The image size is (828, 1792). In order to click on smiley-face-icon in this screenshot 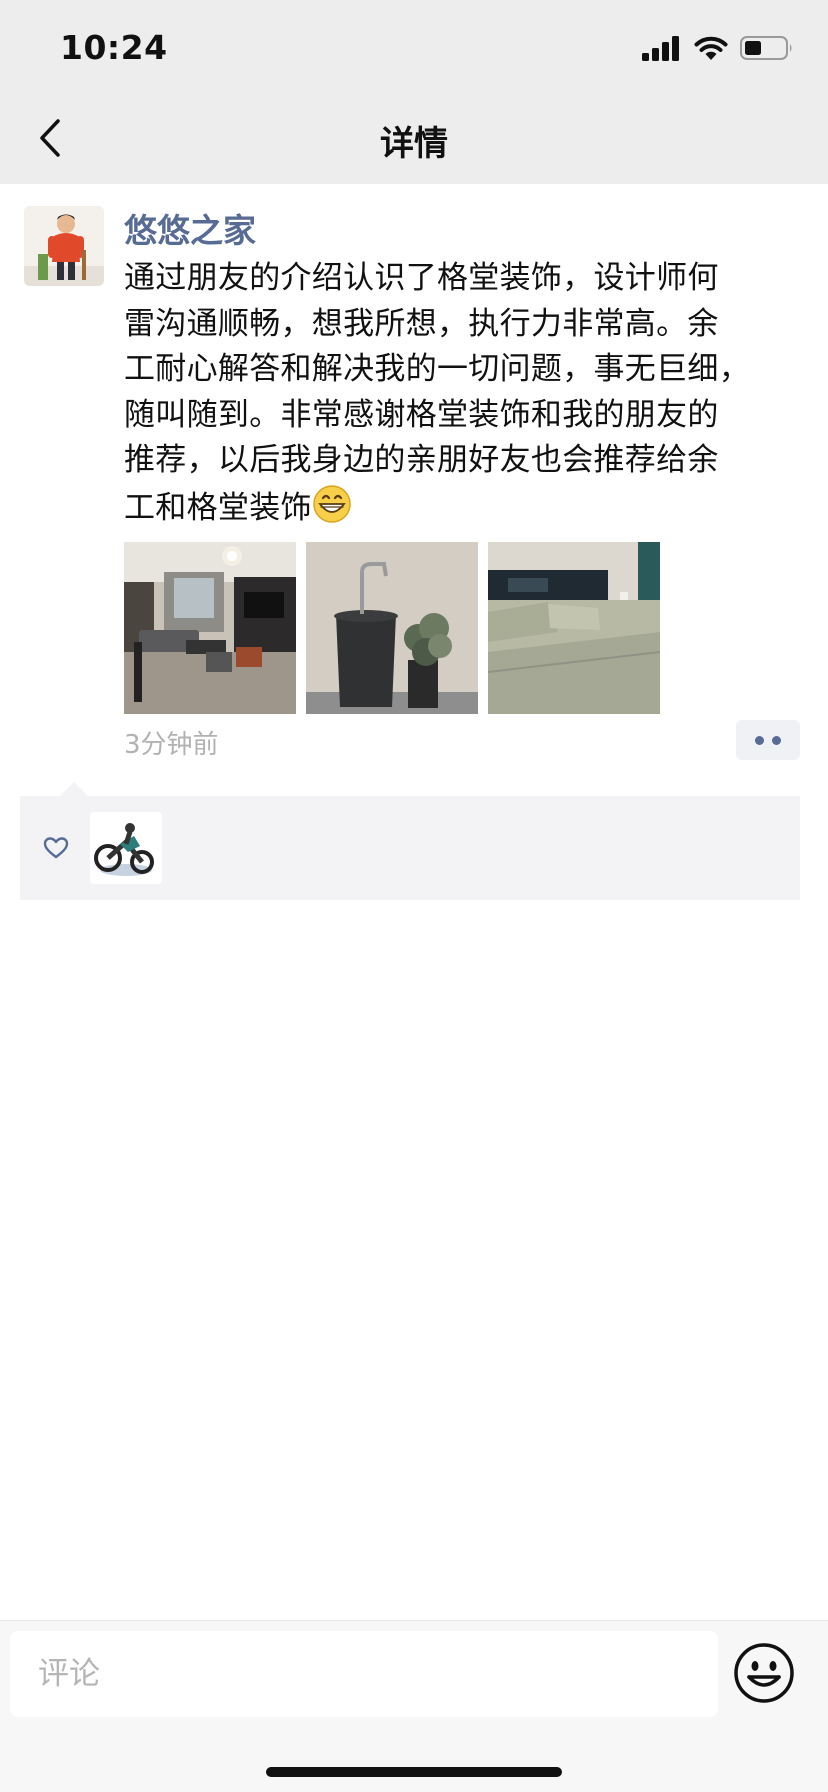, I will do `click(764, 1673)`.